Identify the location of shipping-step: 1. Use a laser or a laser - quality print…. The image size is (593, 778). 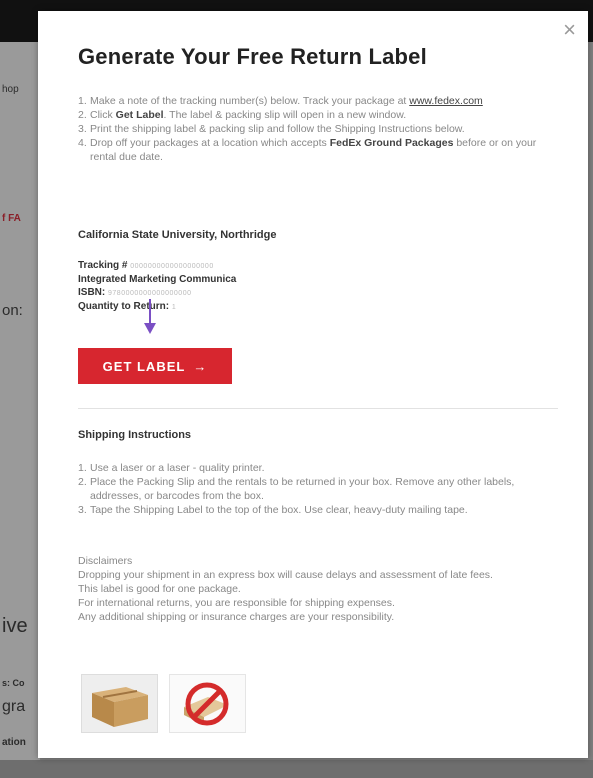
(320, 468).